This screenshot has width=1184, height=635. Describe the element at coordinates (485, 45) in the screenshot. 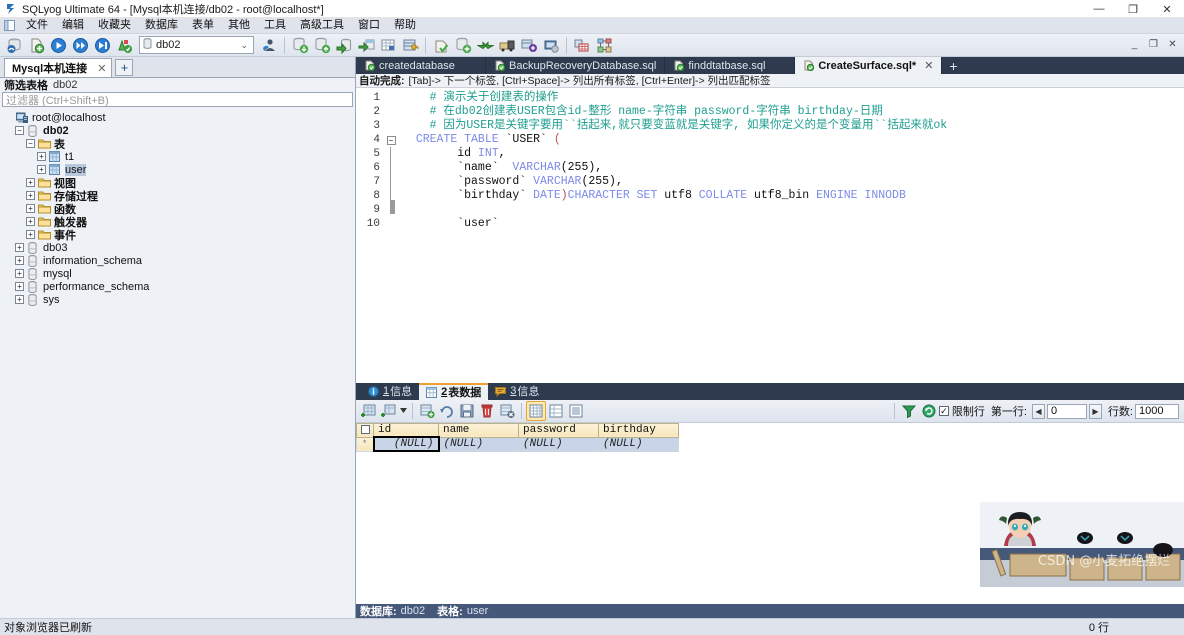

I see `sync-data-icon` at that location.